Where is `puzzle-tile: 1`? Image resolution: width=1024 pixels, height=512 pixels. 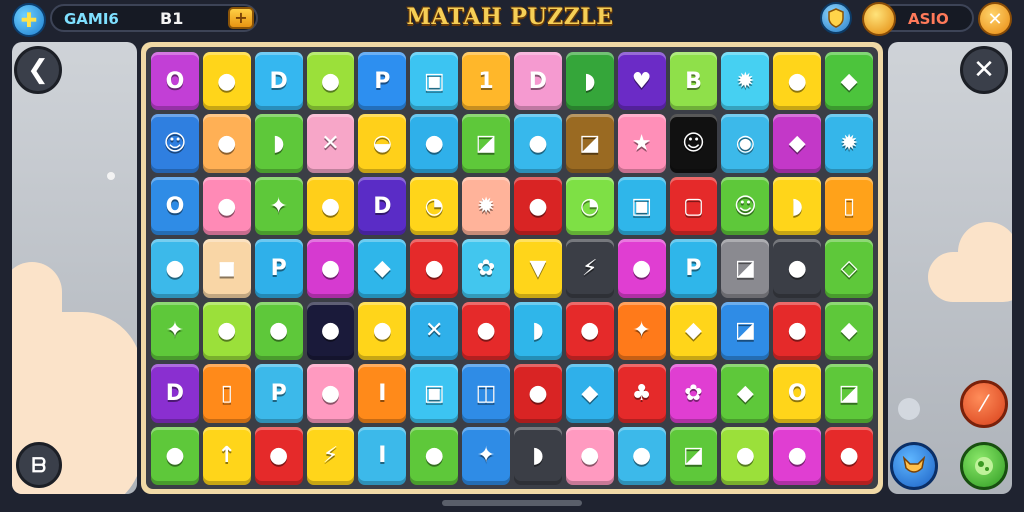
puzzle-tile: 1 is located at coordinates (486, 81).